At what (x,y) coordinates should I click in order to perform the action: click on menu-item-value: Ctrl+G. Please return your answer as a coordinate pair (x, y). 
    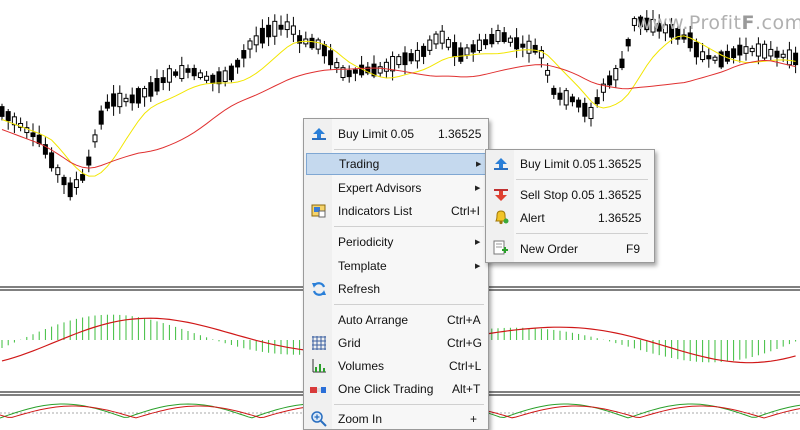
    Looking at the image, I should click on (465, 343).